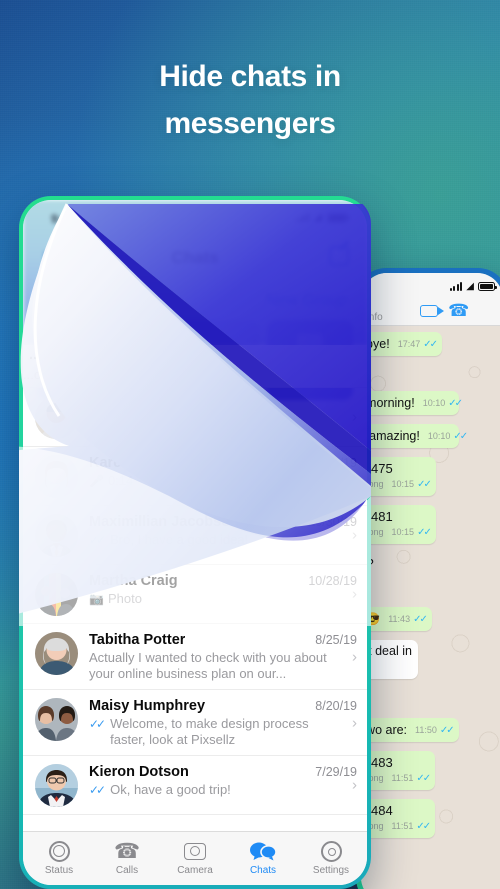  Describe the element at coordinates (399, 619) in the screenshot. I see `message-time: 11:43` at that location.